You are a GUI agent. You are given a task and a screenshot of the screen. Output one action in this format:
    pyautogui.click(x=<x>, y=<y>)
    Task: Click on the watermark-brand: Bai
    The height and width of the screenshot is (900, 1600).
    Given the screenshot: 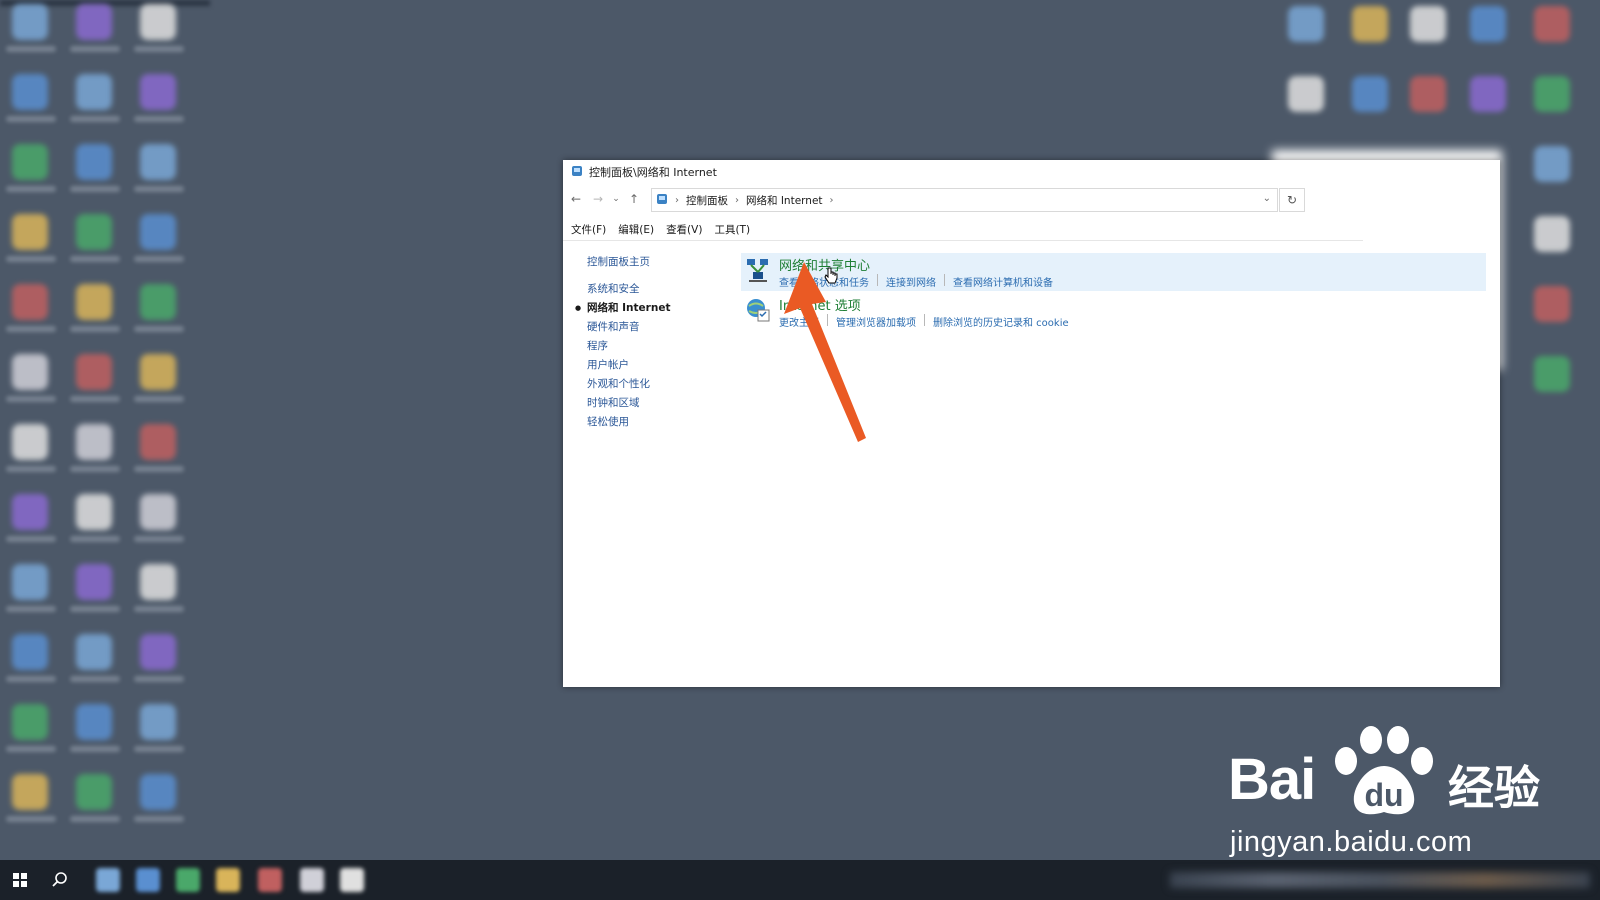 What is the action you would take?
    pyautogui.click(x=1272, y=779)
    